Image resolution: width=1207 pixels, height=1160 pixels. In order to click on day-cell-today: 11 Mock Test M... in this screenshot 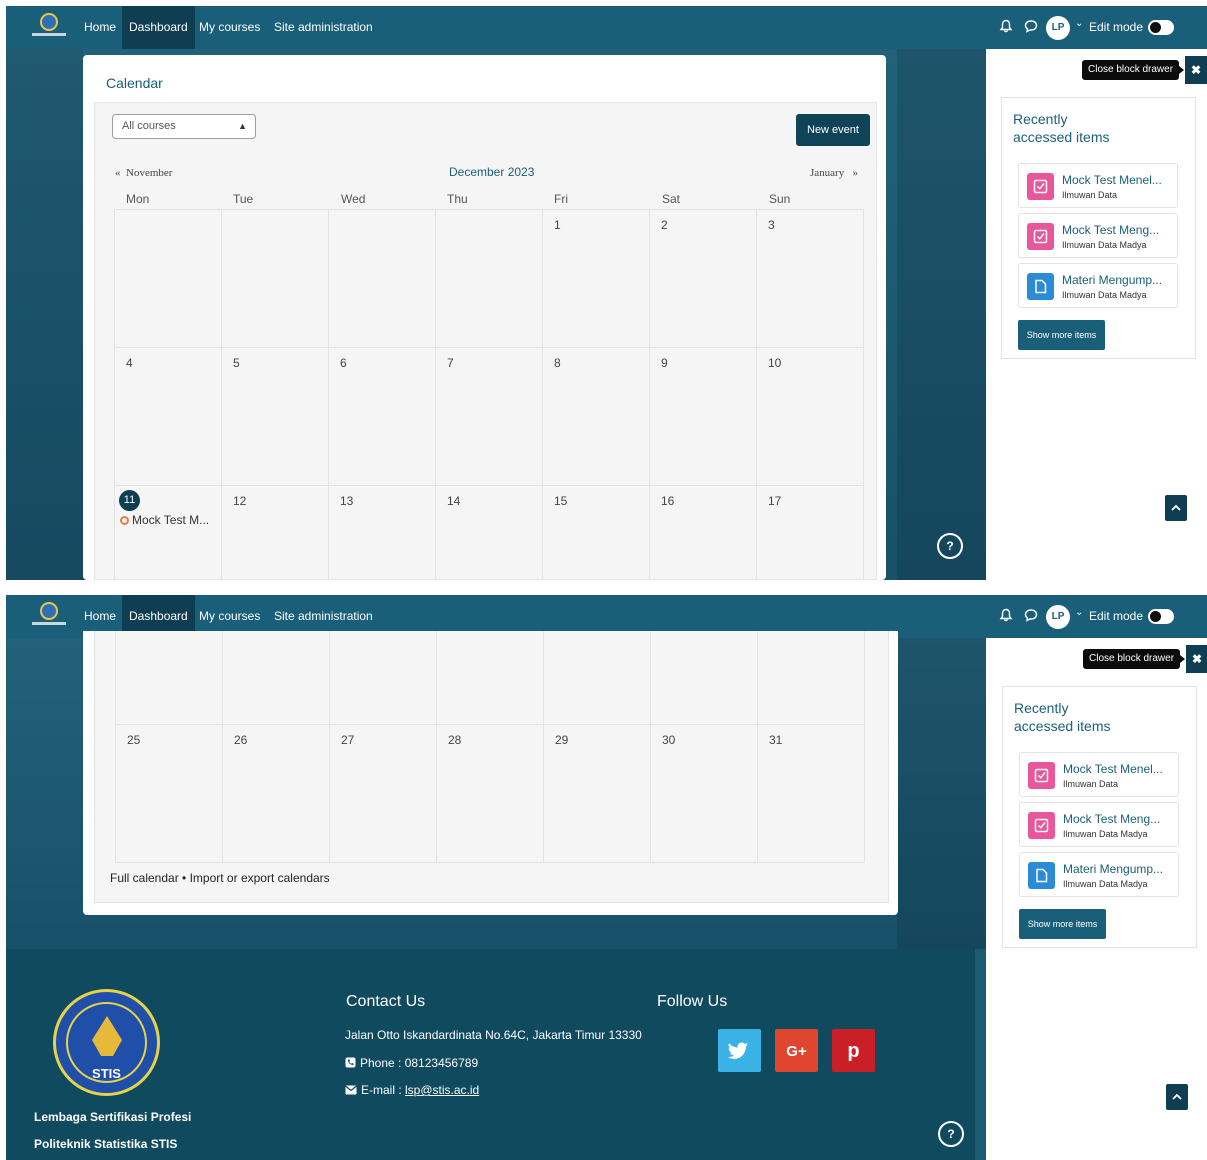, I will do `click(168, 533)`.